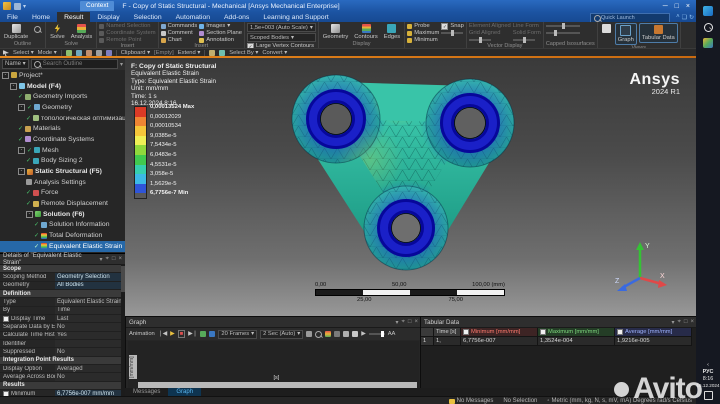 This screenshot has width=720, height=404. What do you see at coordinates (236, 17) in the screenshot?
I see `tab-addons: Add-ons` at bounding box center [236, 17].